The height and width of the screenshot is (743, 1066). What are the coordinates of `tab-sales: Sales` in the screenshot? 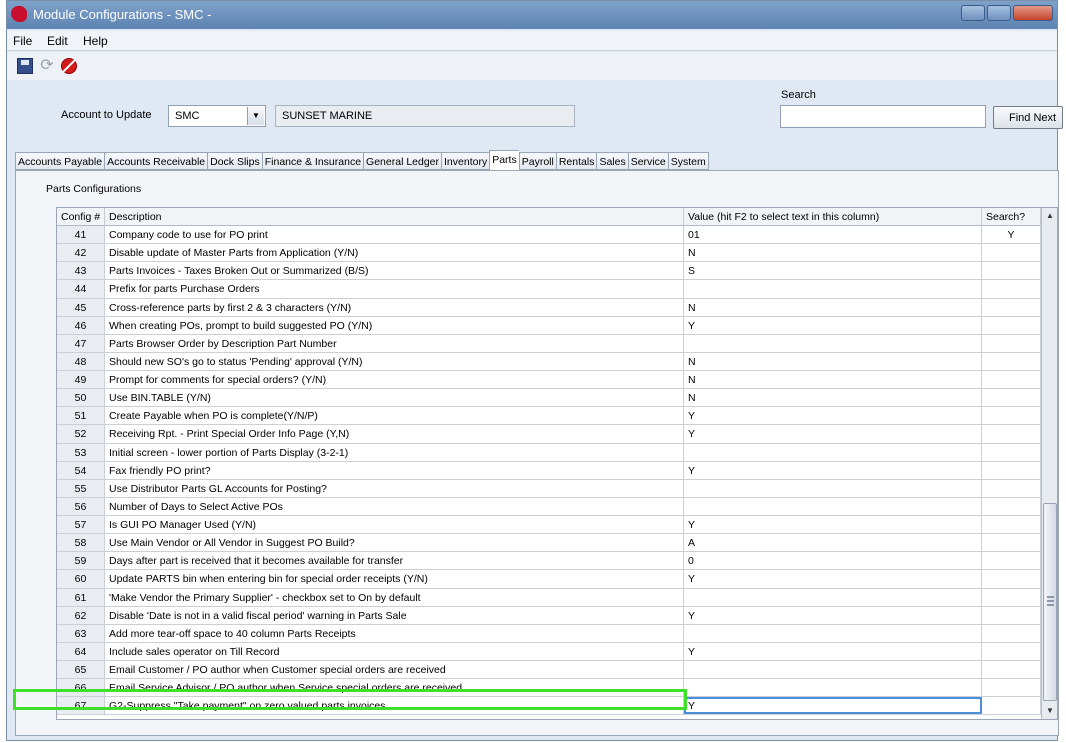 It's located at (612, 161).